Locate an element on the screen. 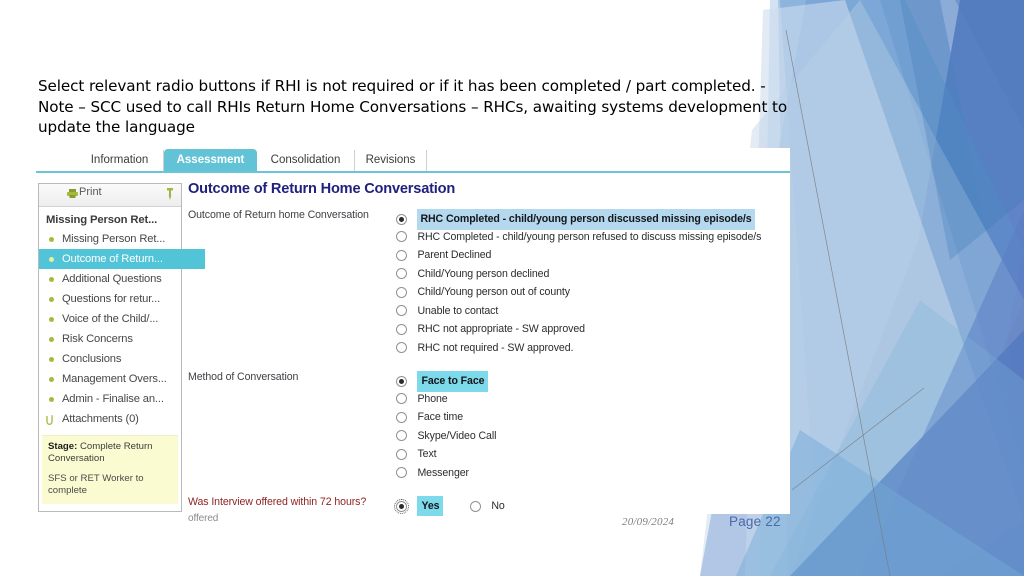 This screenshot has height=576, width=1024. radio-label: Phone is located at coordinates (432, 399).